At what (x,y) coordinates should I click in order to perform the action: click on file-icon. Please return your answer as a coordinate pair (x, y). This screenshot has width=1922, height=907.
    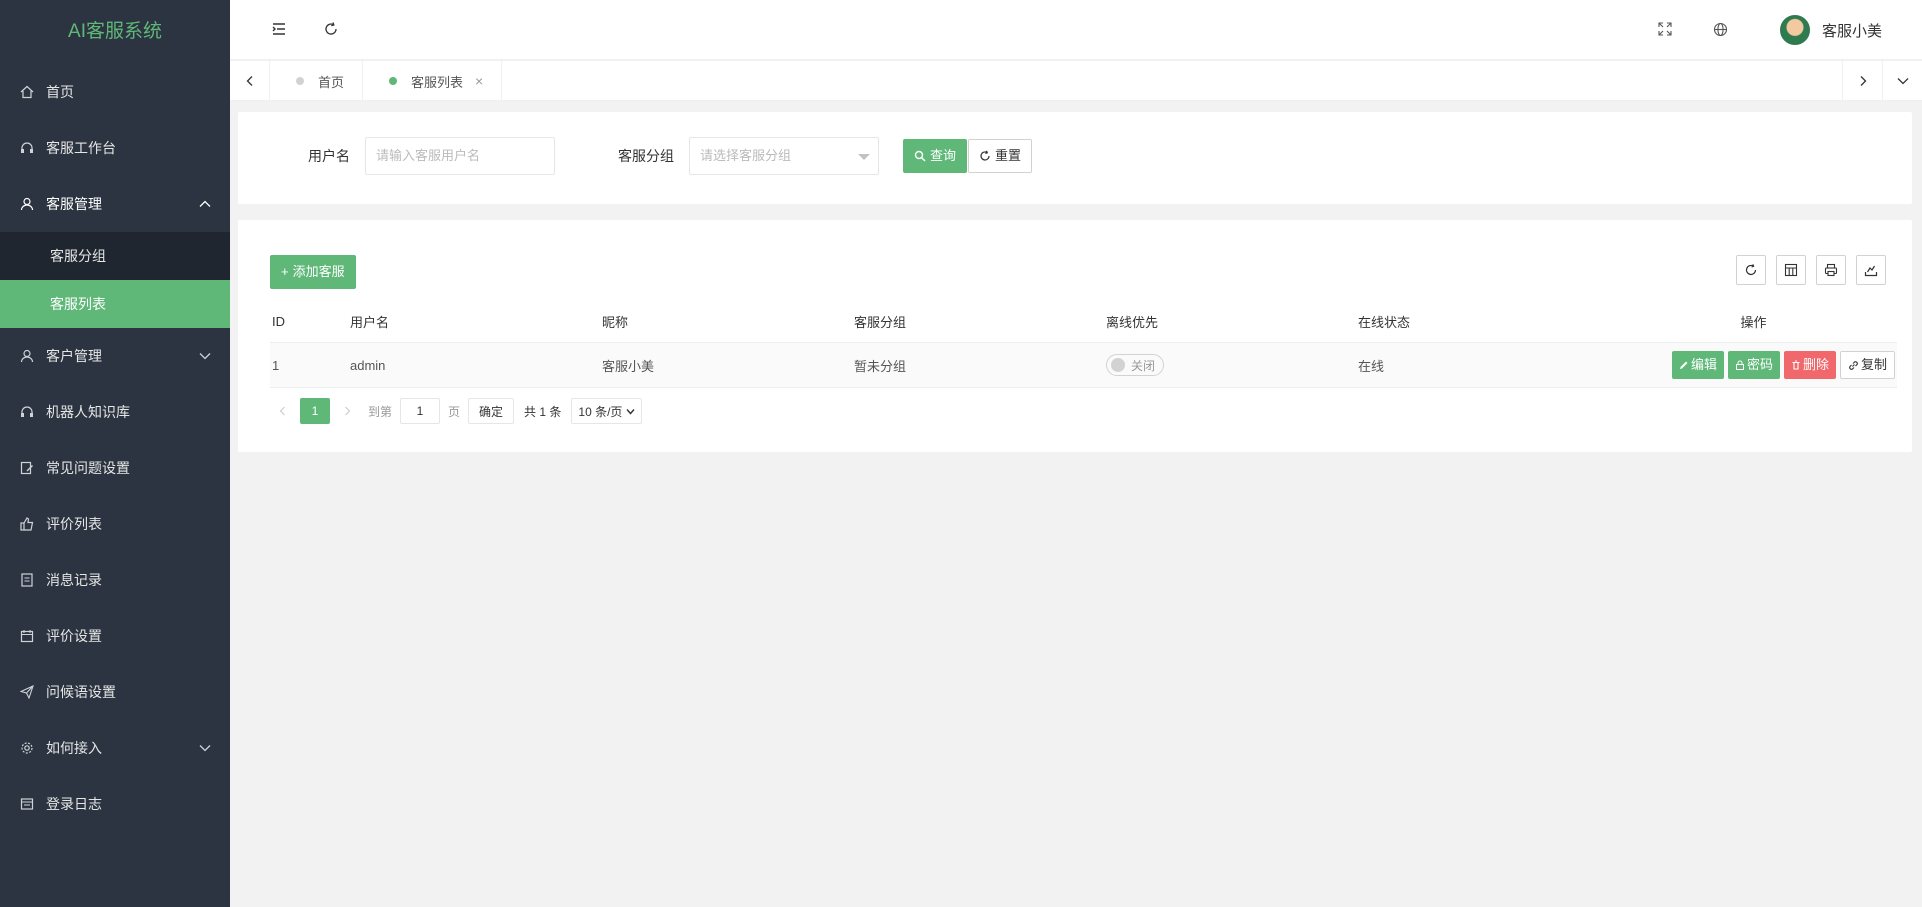
    Looking at the image, I should click on (27, 580).